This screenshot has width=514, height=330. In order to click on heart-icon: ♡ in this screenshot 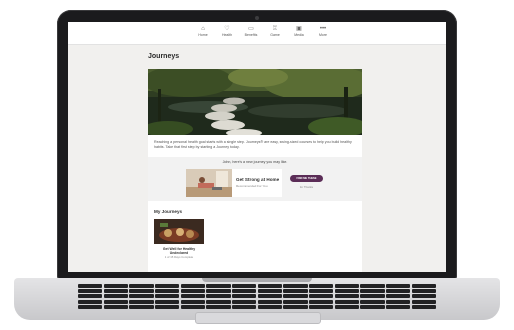, I will do `click(227, 29)`.